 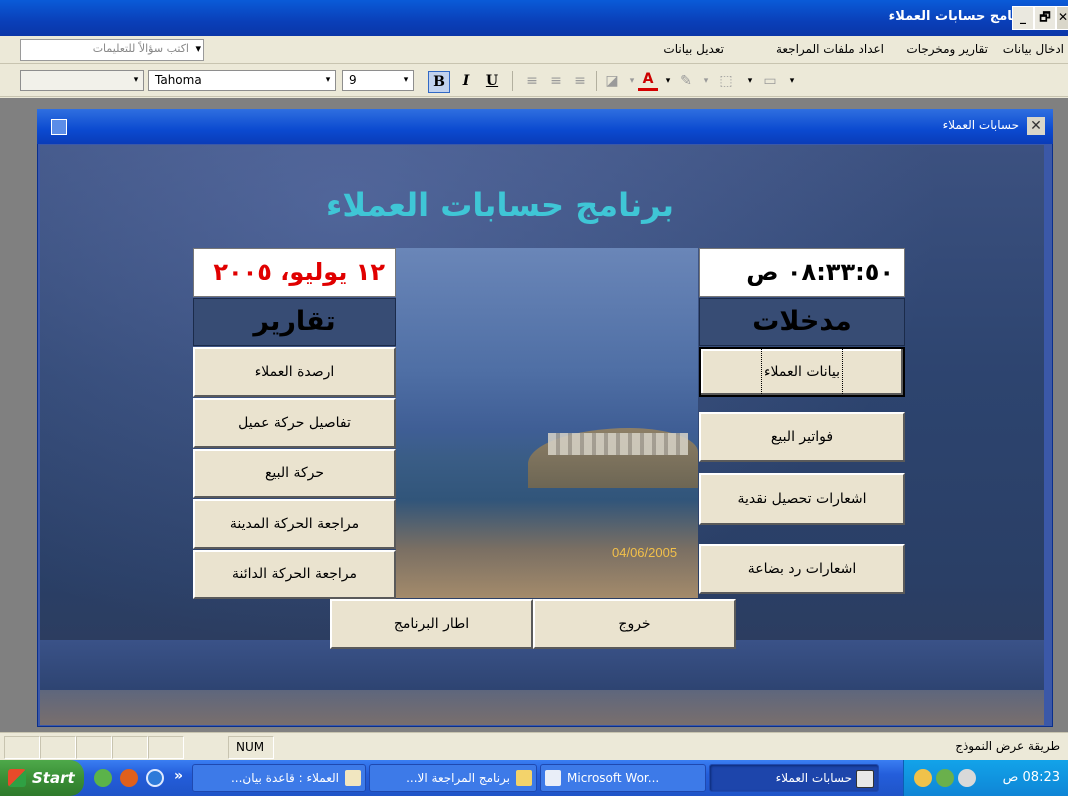 I want to click on access-icon, so click(x=353, y=778).